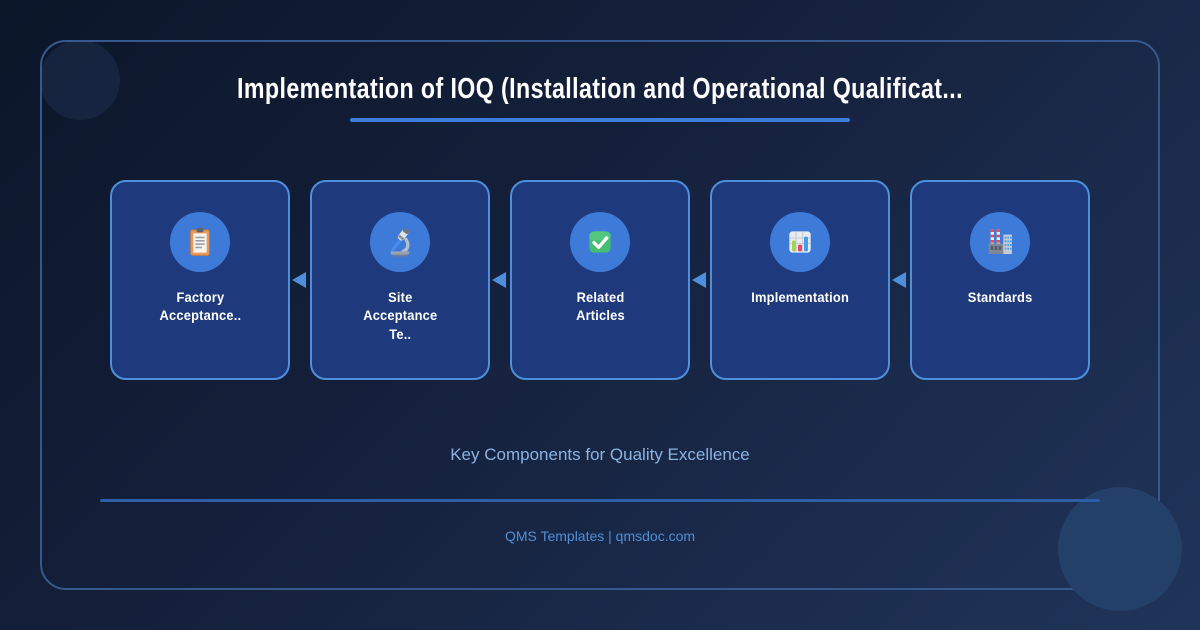  What do you see at coordinates (200, 306) in the screenshot?
I see `card-label: Factory Acceptance..` at bounding box center [200, 306].